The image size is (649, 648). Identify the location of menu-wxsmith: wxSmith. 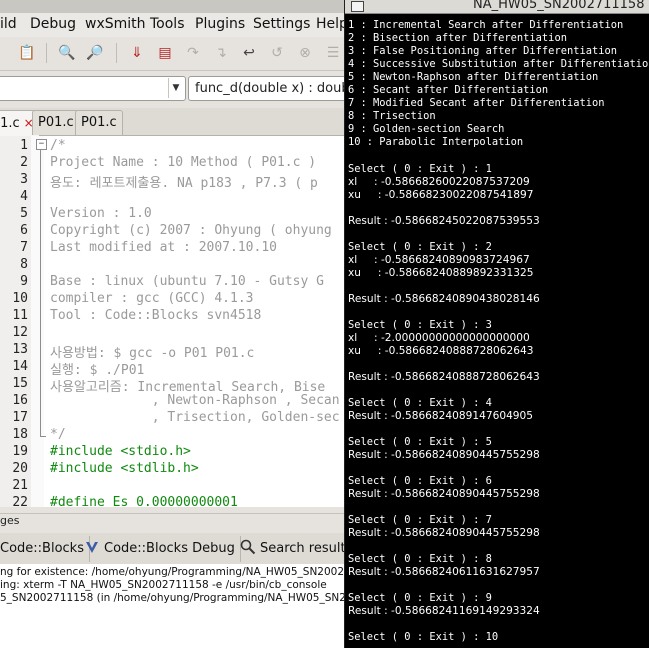
(115, 24).